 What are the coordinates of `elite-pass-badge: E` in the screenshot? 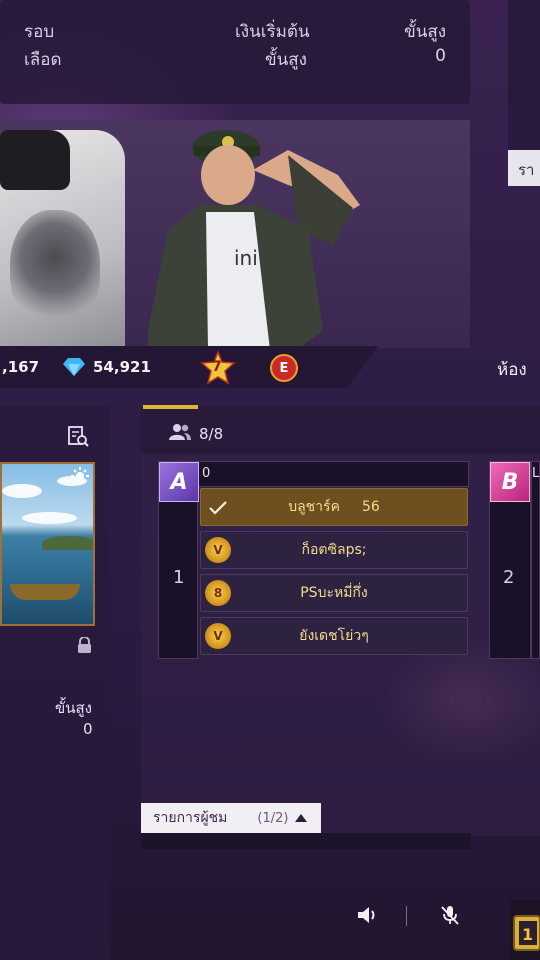 It's located at (284, 368).